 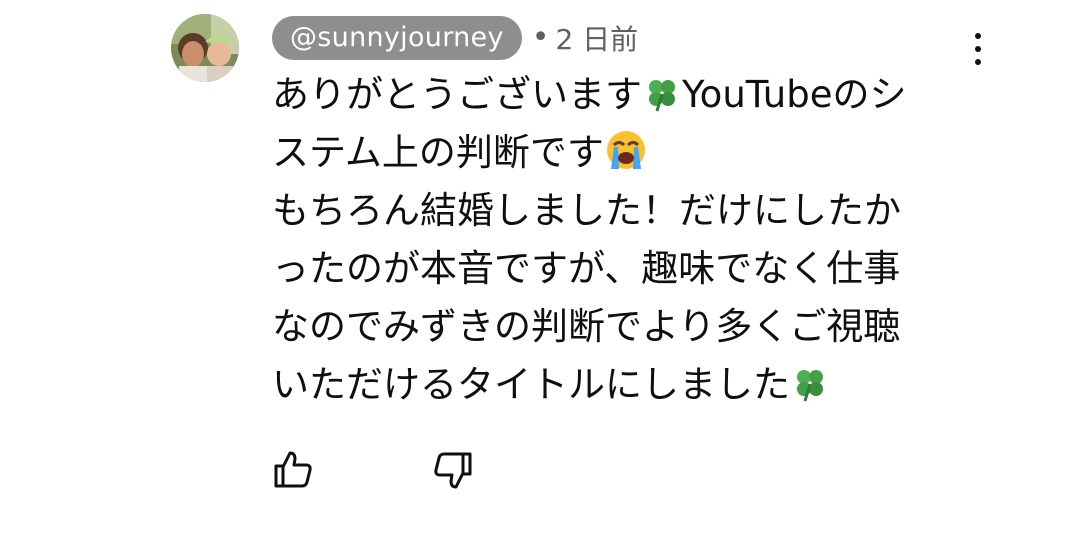 I want to click on thumbs-down-icon, so click(x=453, y=470).